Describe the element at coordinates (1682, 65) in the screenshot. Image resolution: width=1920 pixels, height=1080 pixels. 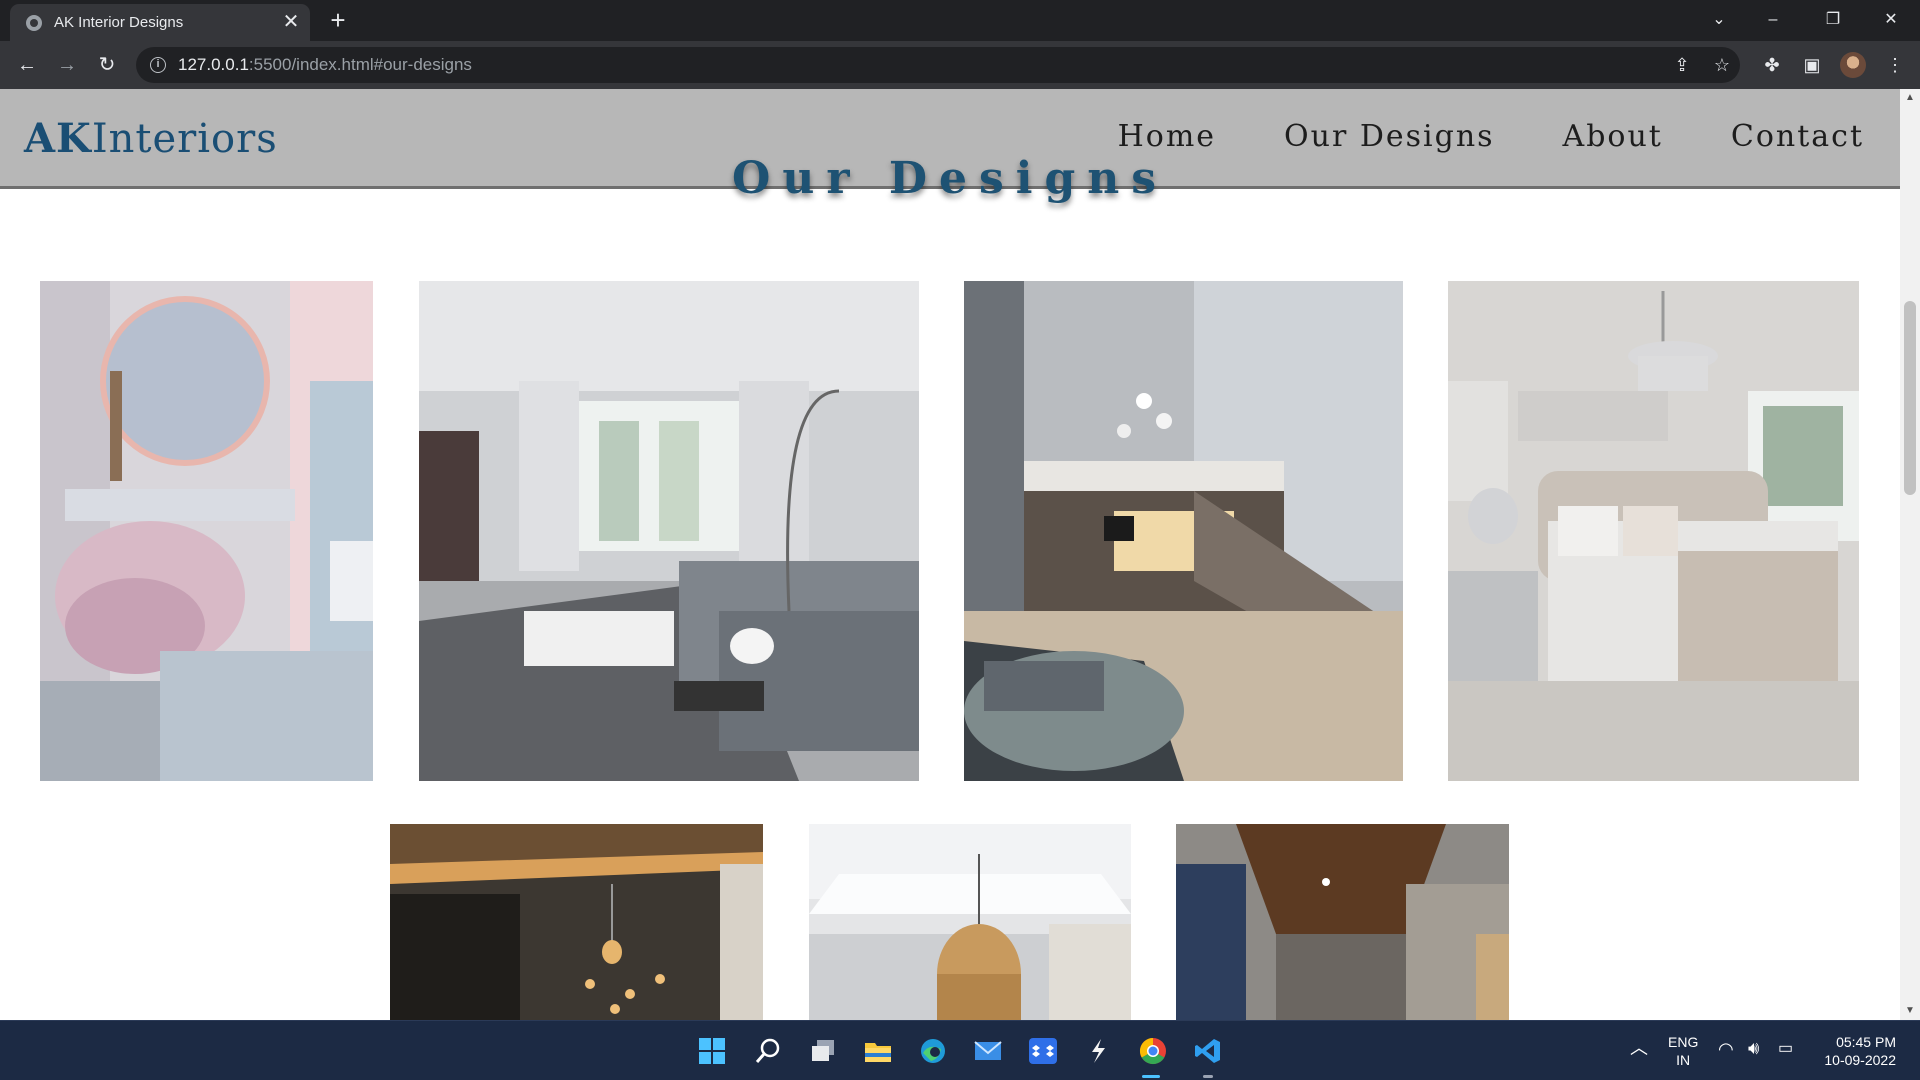
I see `share-icon: ⇪` at that location.